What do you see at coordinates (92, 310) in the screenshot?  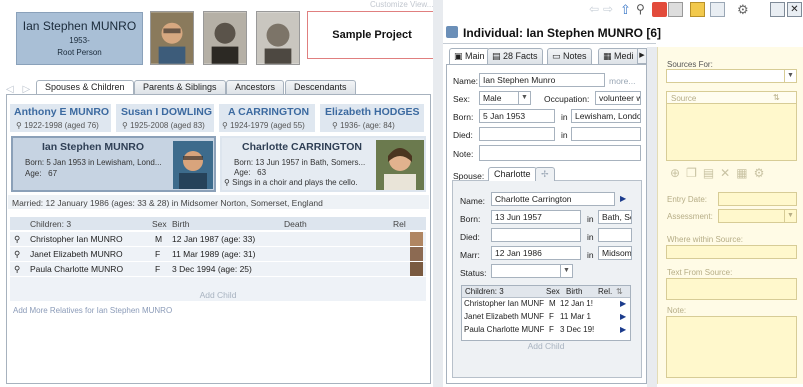 I see `add-more-relatives-link: Add More Relatives for Ian Stephen MUNRO` at bounding box center [92, 310].